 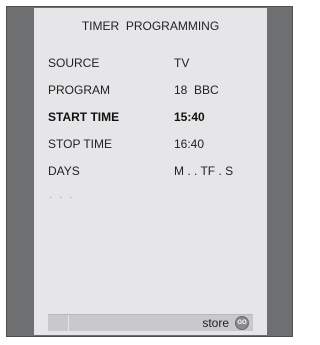 What do you see at coordinates (153, 172) in the screenshot?
I see `menu-row-days: DAYS M . . TF . S` at bounding box center [153, 172].